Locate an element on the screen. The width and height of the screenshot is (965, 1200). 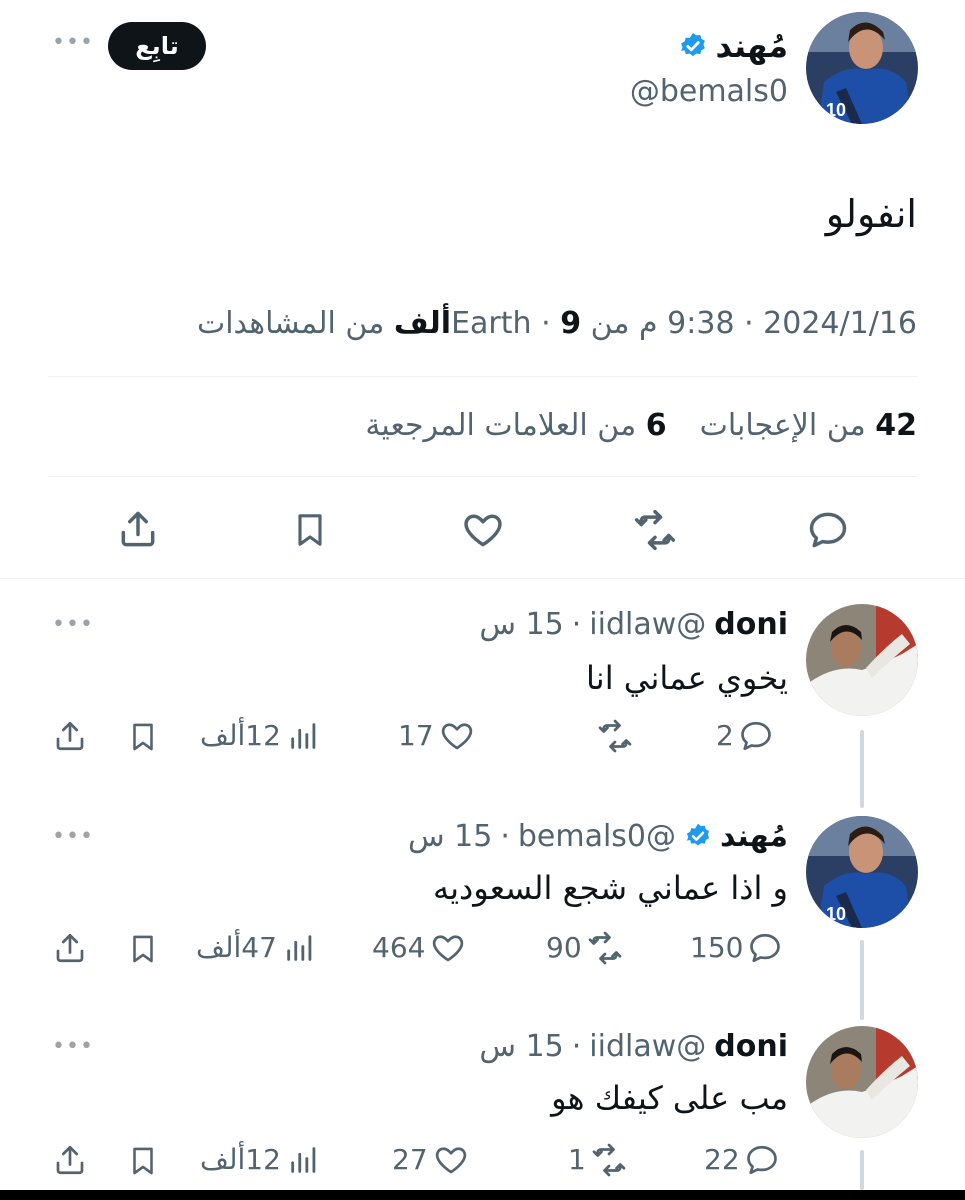
like-count: 464 is located at coordinates (399, 947).